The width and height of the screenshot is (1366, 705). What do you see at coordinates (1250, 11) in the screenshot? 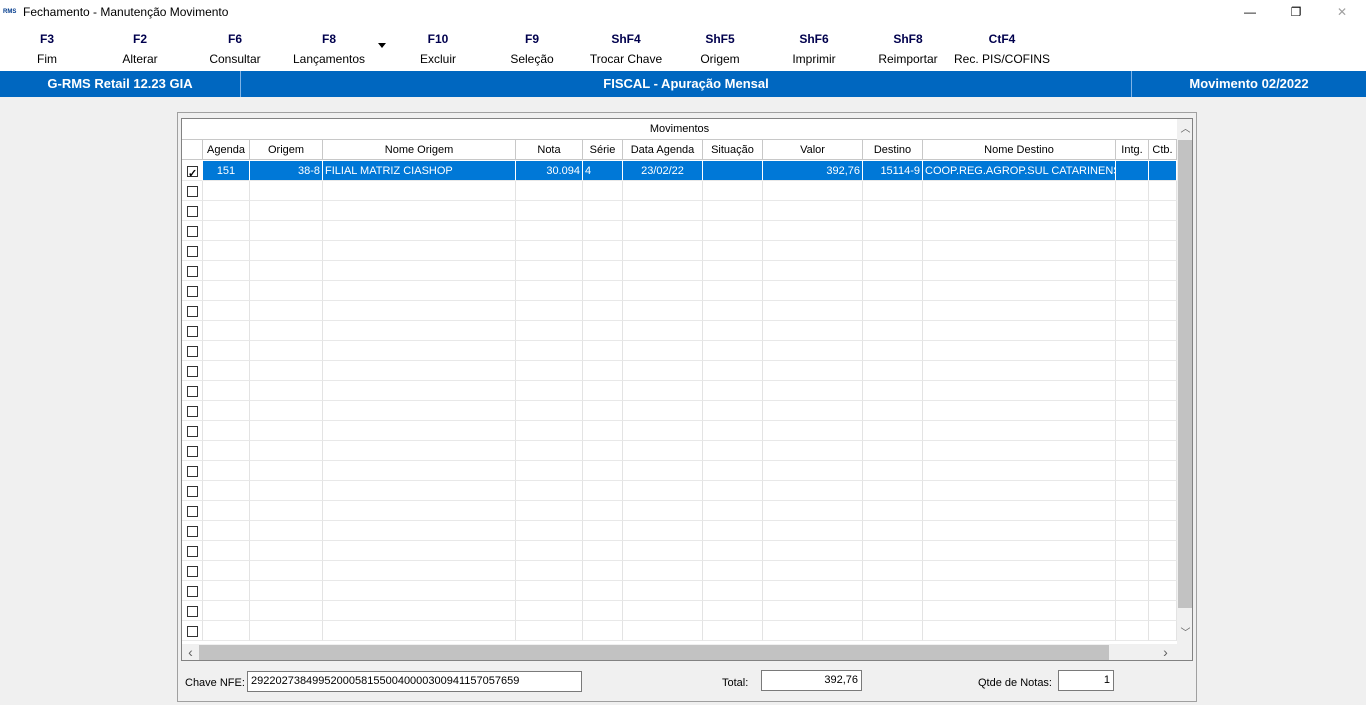
I see `minimize-button: —` at bounding box center [1250, 11].